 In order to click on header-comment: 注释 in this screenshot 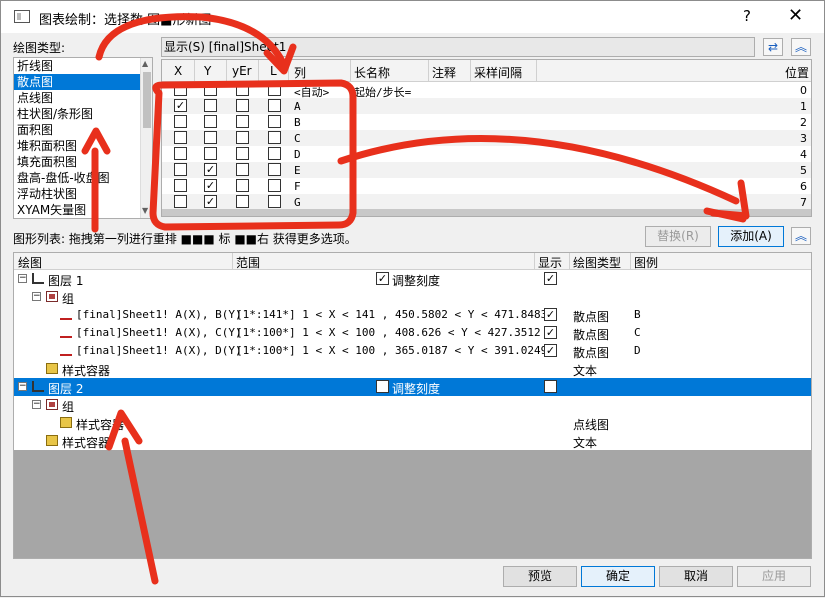, I will do `click(444, 72)`.